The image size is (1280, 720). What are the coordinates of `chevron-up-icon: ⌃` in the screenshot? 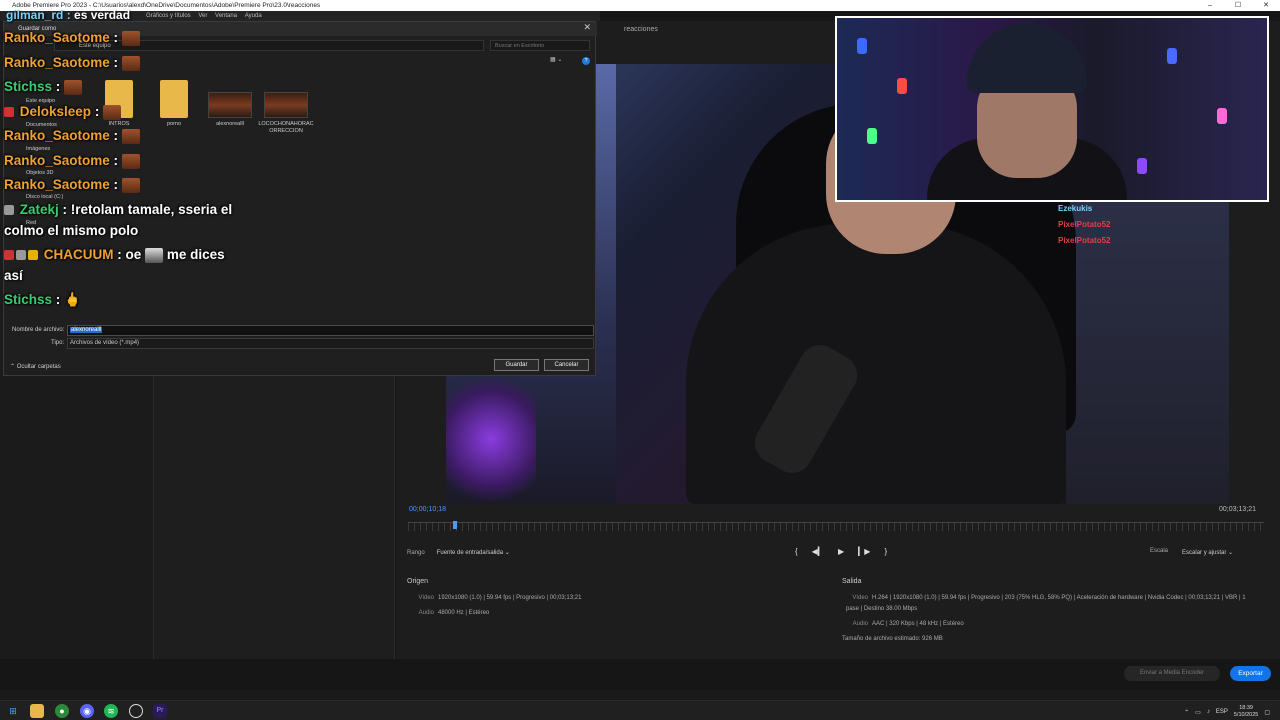 It's located at (1186, 712).